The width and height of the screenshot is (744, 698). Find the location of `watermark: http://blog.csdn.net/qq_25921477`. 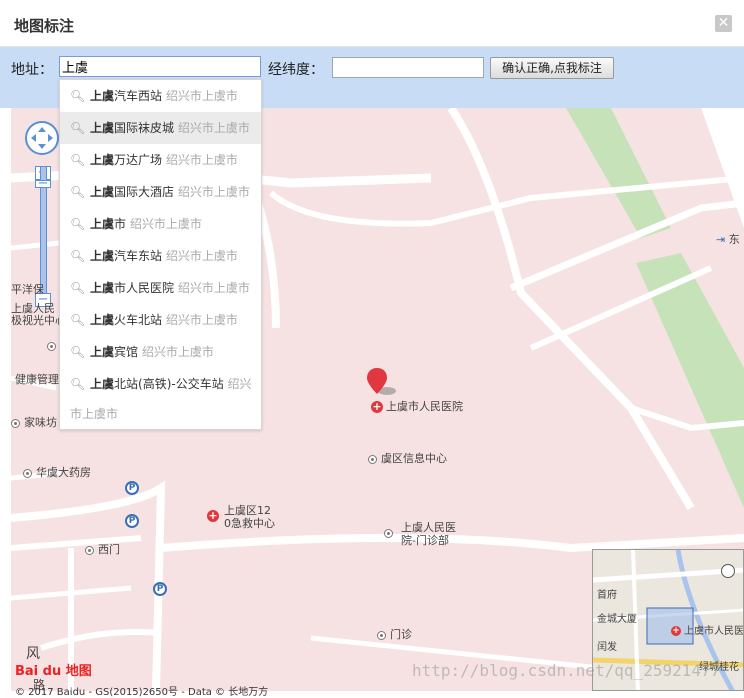

watermark: http://blog.csdn.net/qq_25921477 is located at coordinates (566, 670).